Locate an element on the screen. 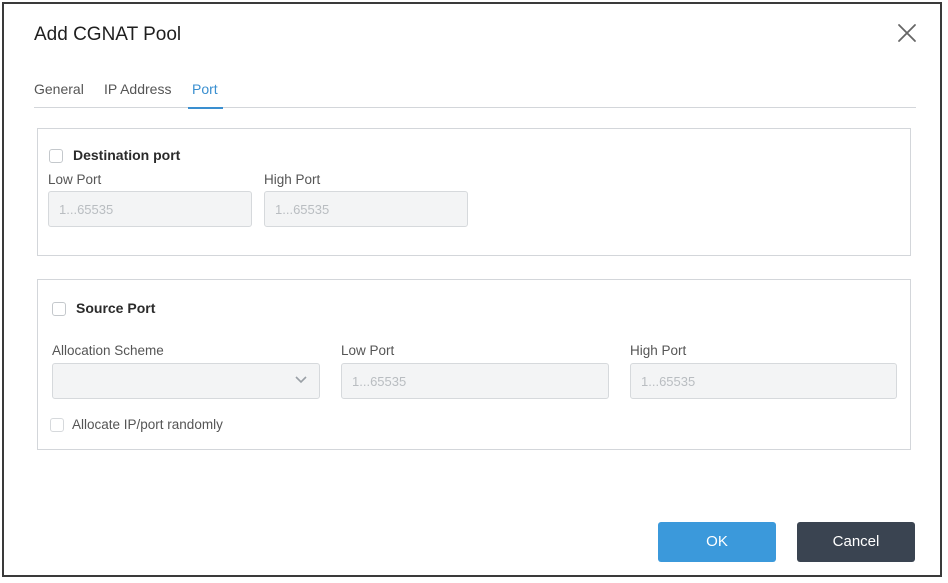 Image resolution: width=948 pixels, height=583 pixels. tab-general: General is located at coordinates (59, 94).